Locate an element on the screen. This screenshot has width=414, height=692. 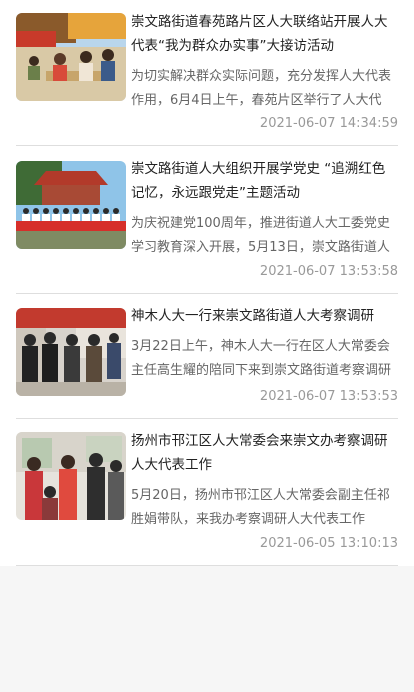
photo-delegation-icon is located at coordinates (71, 476).